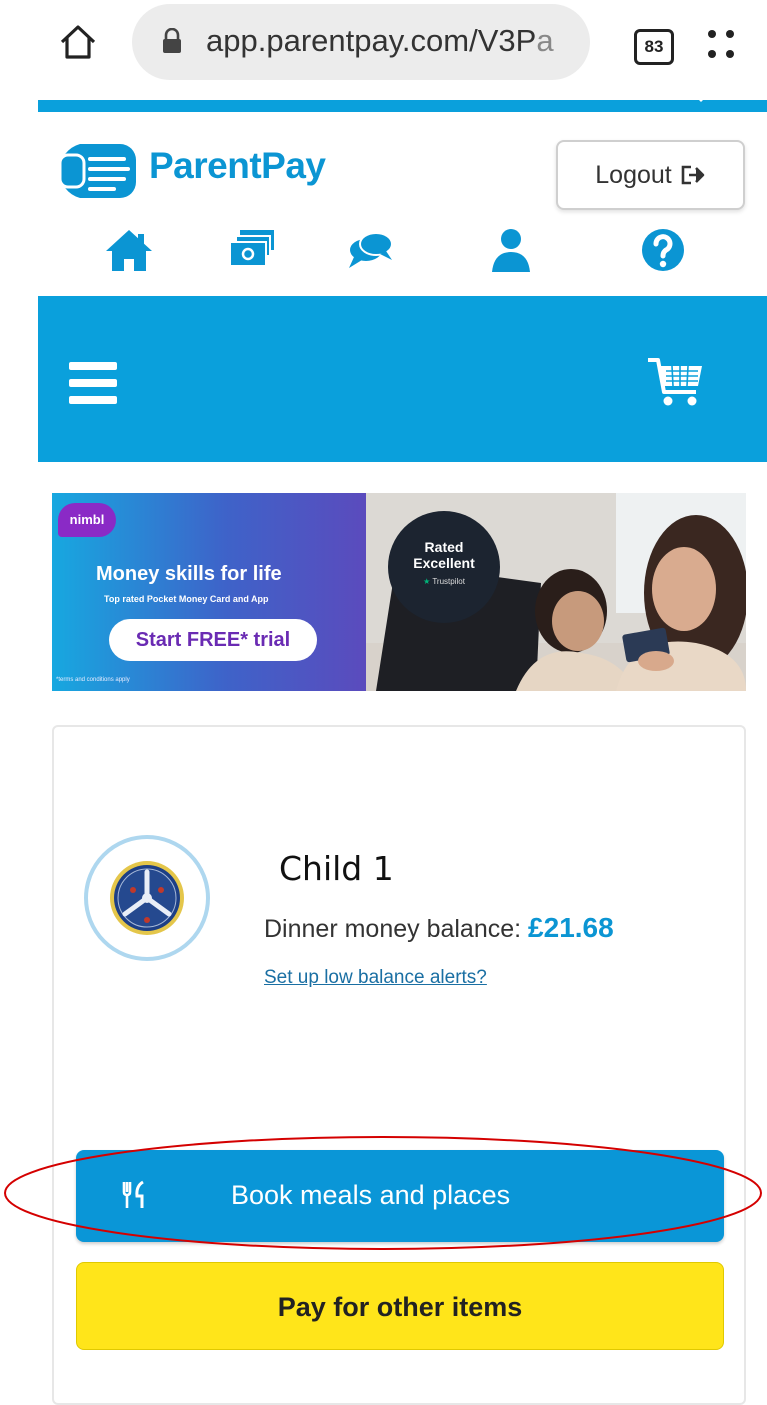  I want to click on school-crest-icon, so click(147, 898).